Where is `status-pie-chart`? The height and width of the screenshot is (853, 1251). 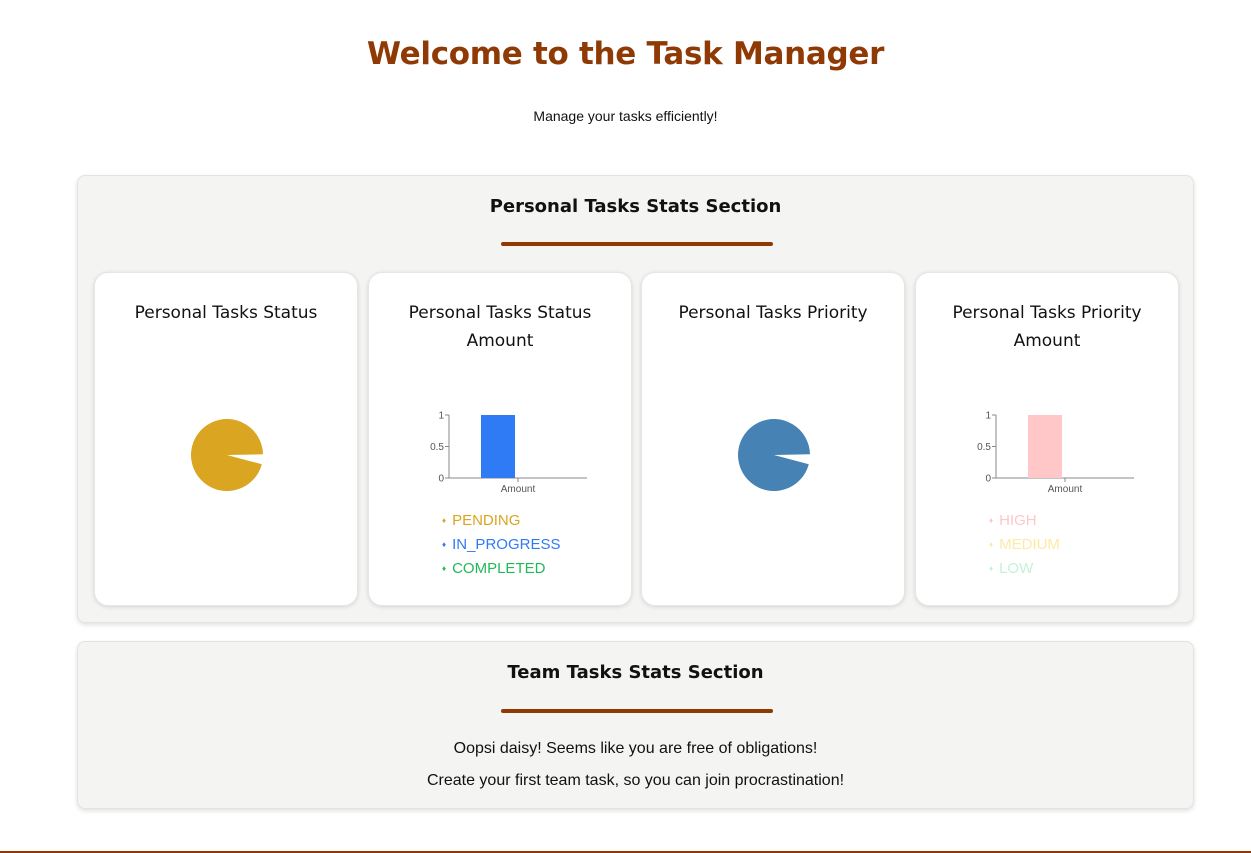 status-pie-chart is located at coordinates (227, 455).